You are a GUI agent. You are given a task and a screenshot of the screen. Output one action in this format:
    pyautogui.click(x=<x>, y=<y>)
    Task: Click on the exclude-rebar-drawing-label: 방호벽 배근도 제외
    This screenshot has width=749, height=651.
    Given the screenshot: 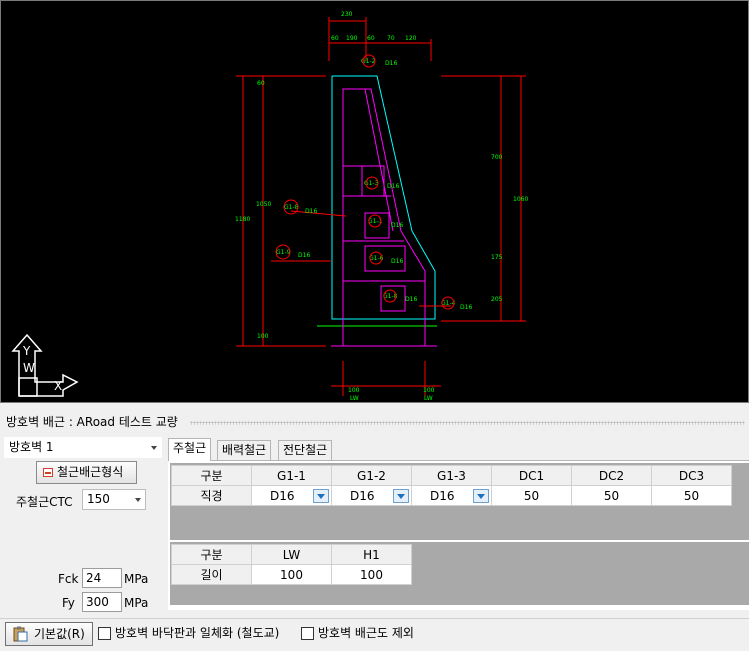 What is the action you would take?
    pyautogui.click(x=366, y=632)
    